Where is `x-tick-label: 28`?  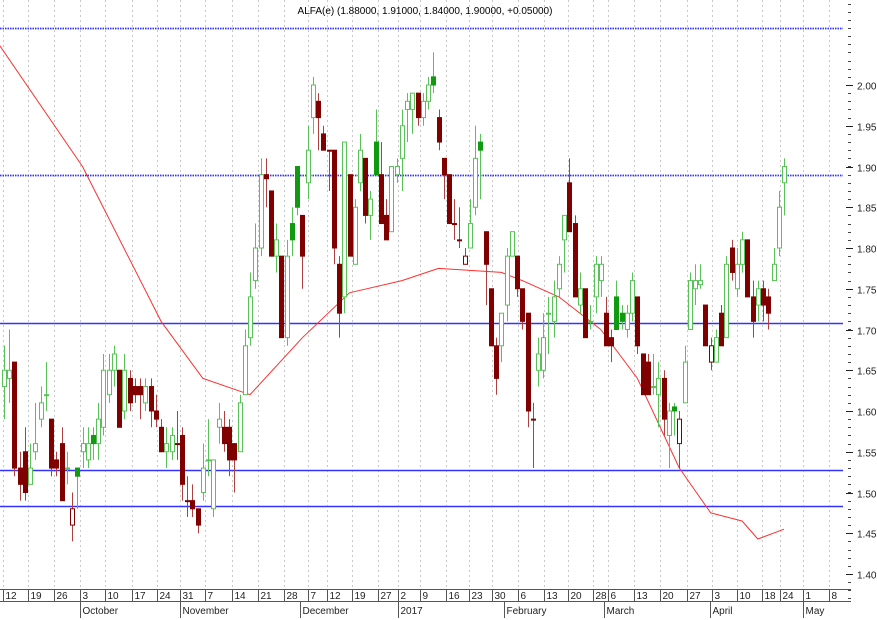
x-tick-label: 28 is located at coordinates (602, 596).